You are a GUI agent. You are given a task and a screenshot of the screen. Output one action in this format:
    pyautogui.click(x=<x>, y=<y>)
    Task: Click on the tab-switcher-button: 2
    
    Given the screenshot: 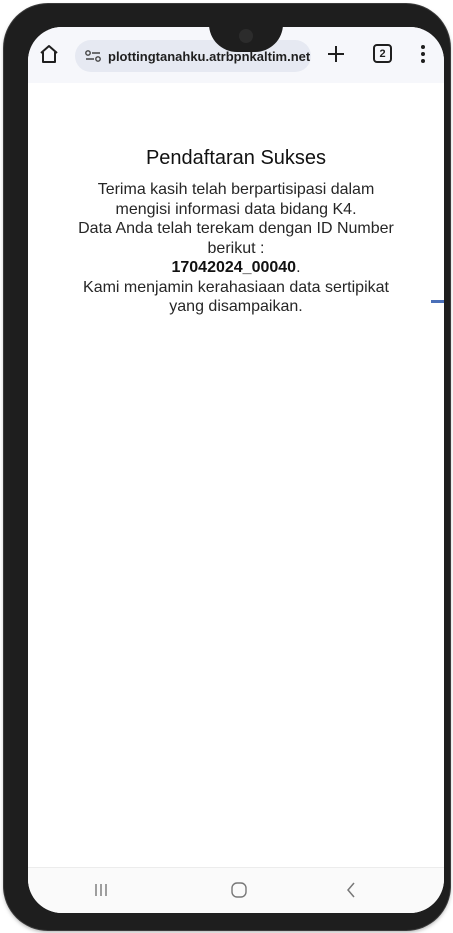 What is the action you would take?
    pyautogui.click(x=382, y=53)
    